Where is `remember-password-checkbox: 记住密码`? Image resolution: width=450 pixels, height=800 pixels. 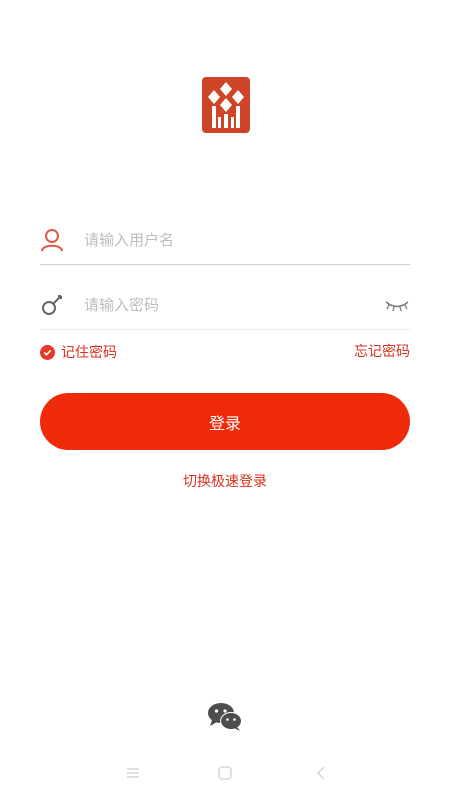
remember-password-checkbox: 记住密码 is located at coordinates (78, 352).